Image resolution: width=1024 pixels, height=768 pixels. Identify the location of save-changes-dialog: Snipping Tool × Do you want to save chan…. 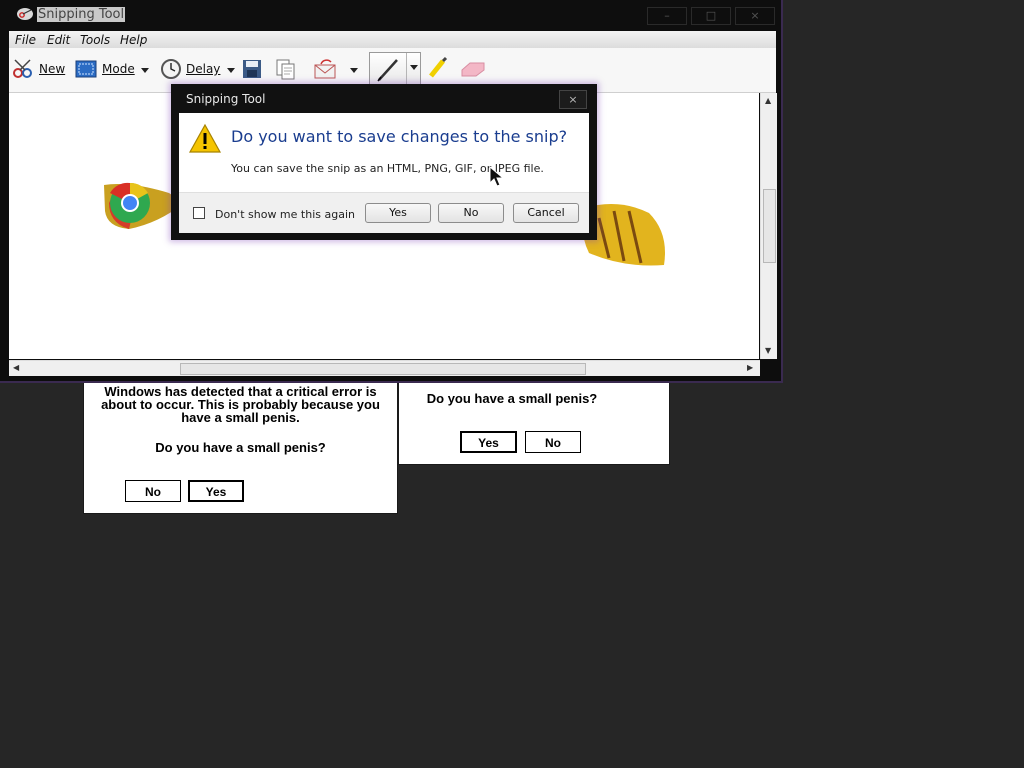
(384, 162).